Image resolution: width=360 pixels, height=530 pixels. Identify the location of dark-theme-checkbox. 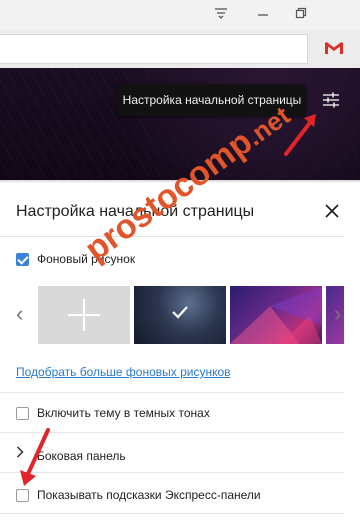
(22, 413).